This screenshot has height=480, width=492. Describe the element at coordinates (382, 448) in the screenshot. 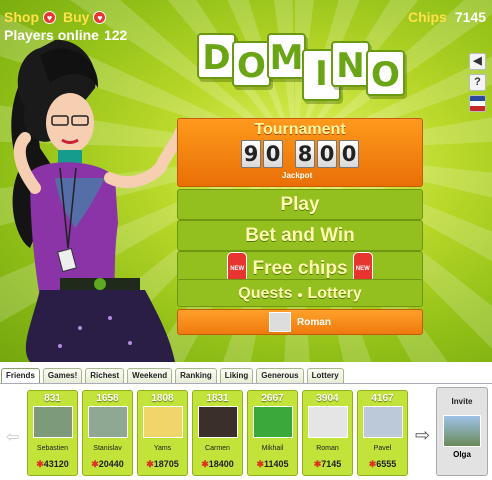

I see `friend-name: Pavel` at that location.